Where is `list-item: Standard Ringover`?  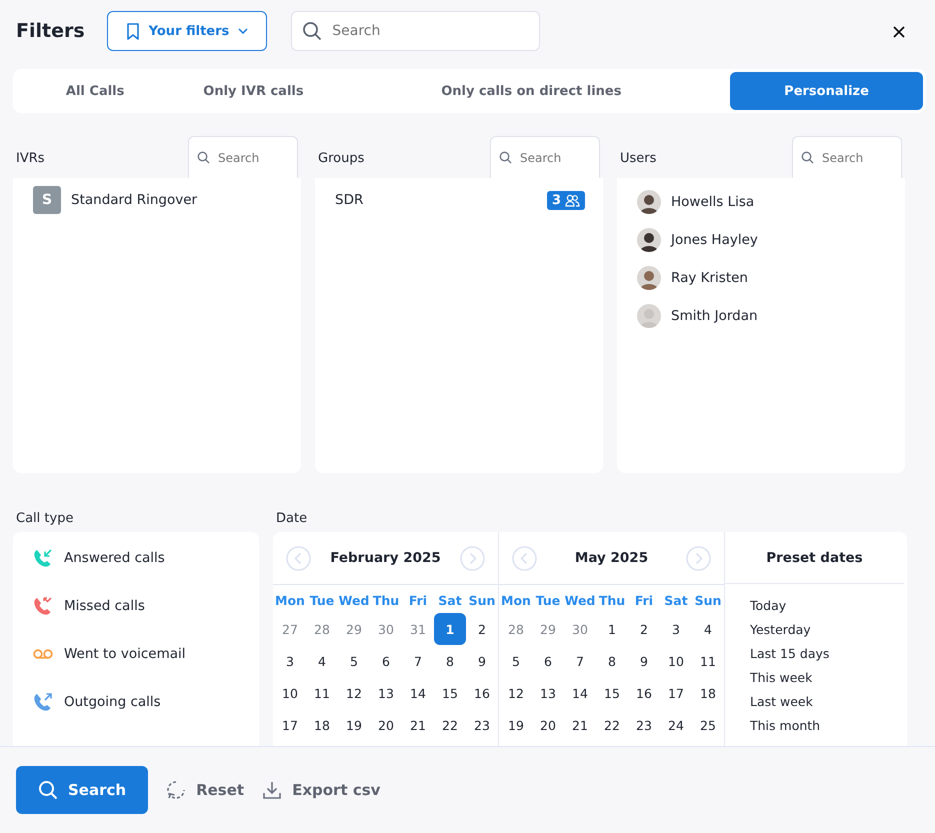 list-item: Standard Ringover is located at coordinates (134, 200).